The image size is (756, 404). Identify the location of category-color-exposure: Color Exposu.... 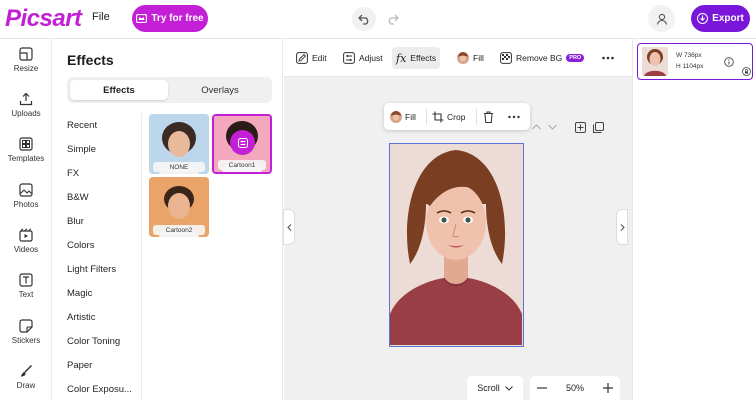
(99, 389).